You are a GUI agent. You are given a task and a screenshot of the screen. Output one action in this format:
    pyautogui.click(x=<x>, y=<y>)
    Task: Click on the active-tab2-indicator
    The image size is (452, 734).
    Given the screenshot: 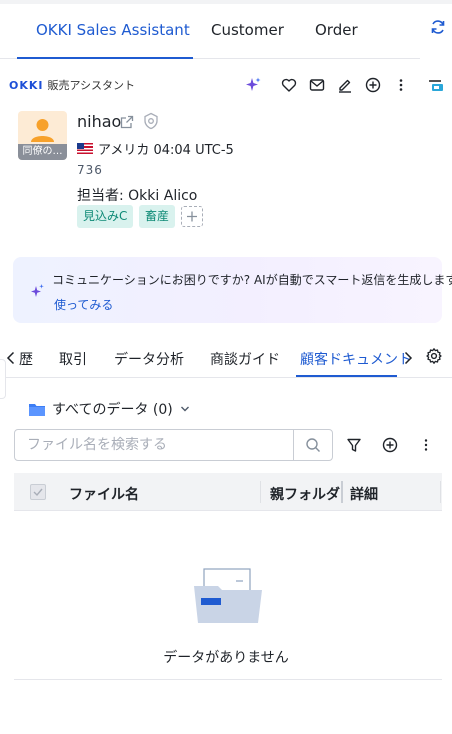 What is the action you would take?
    pyautogui.click(x=346, y=376)
    